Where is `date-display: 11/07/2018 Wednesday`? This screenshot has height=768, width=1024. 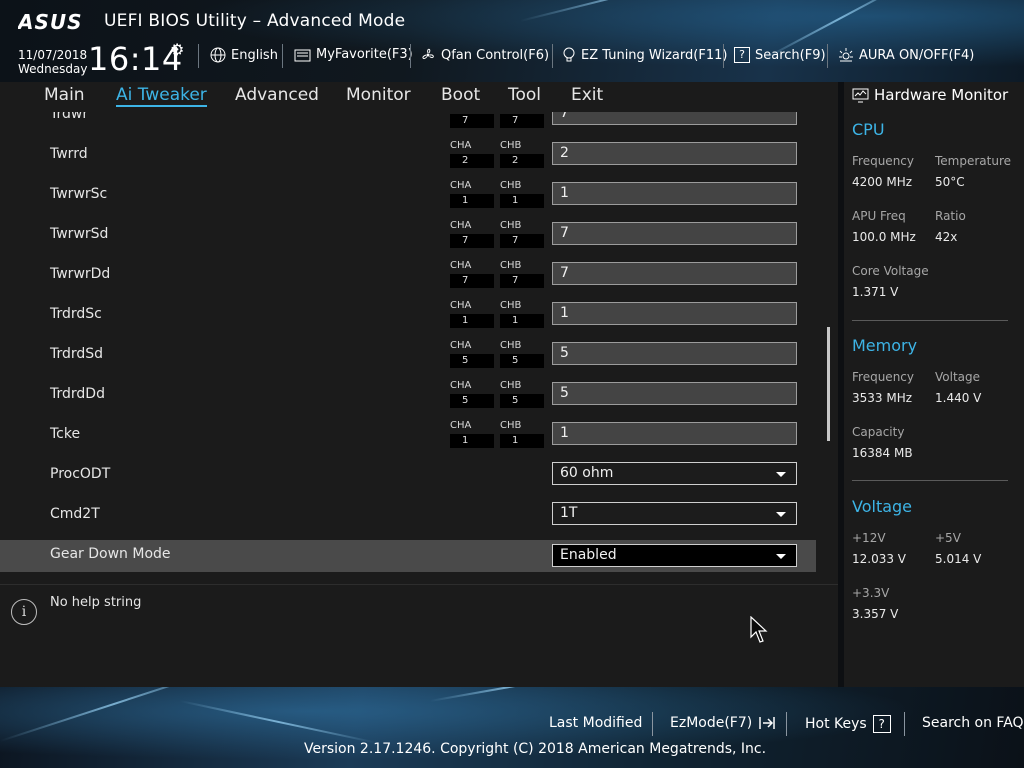 date-display: 11/07/2018 Wednesday is located at coordinates (52, 62).